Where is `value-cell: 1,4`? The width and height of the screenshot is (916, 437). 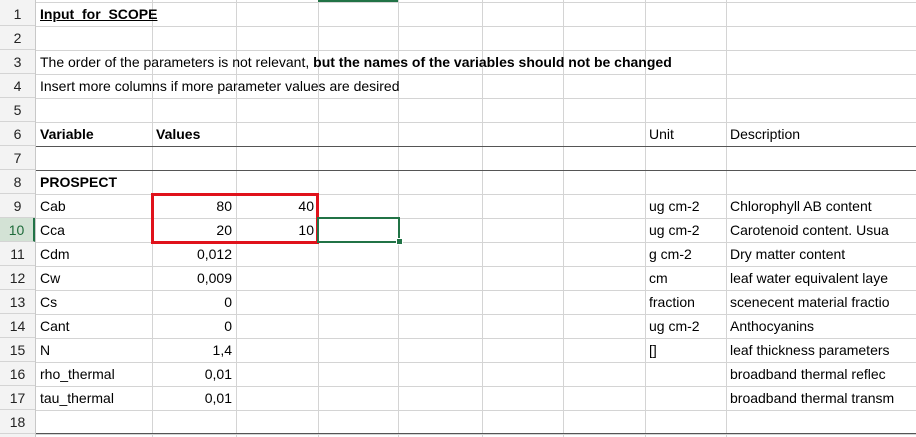
value-cell: 1,4 is located at coordinates (193, 350).